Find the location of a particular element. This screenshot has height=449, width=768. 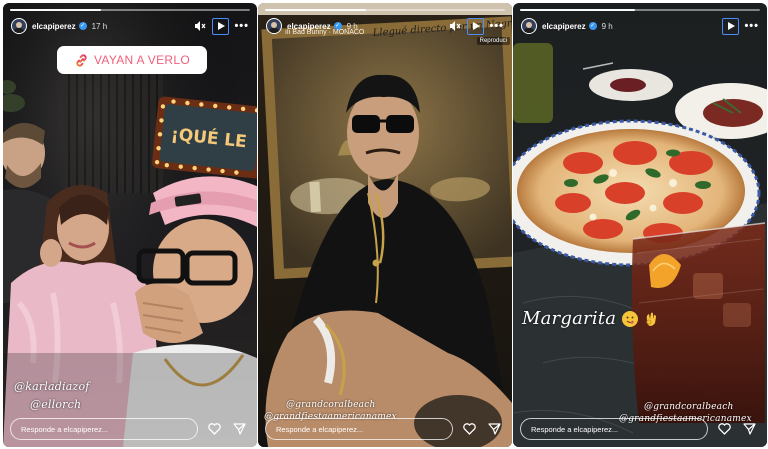

mention-tag: @ellorch is located at coordinates (55, 404).